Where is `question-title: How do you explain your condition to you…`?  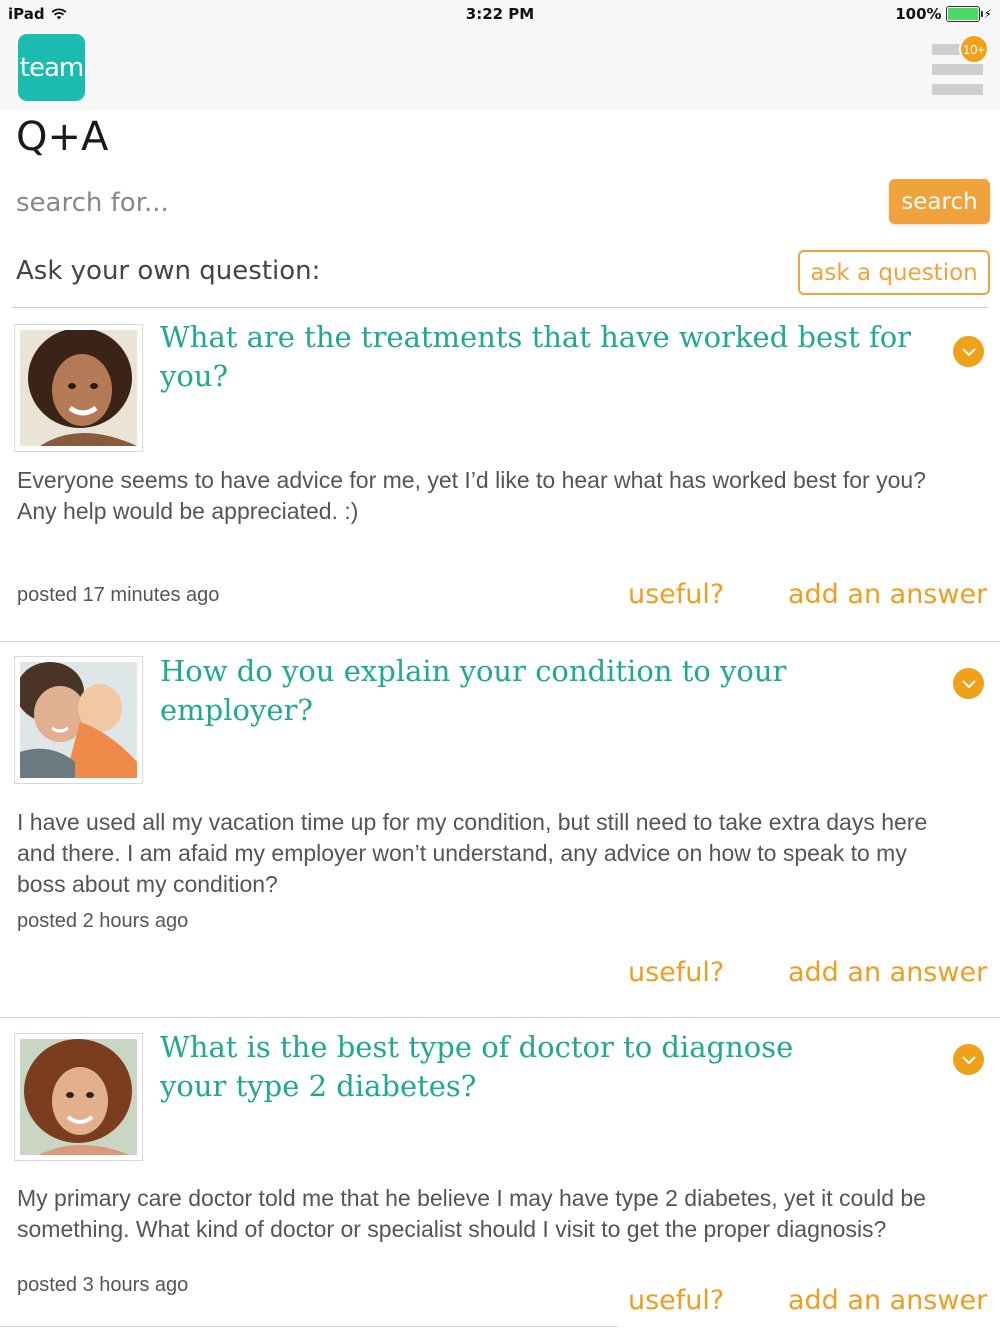
question-title: How do you explain your condition to you… is located at coordinates (545, 691).